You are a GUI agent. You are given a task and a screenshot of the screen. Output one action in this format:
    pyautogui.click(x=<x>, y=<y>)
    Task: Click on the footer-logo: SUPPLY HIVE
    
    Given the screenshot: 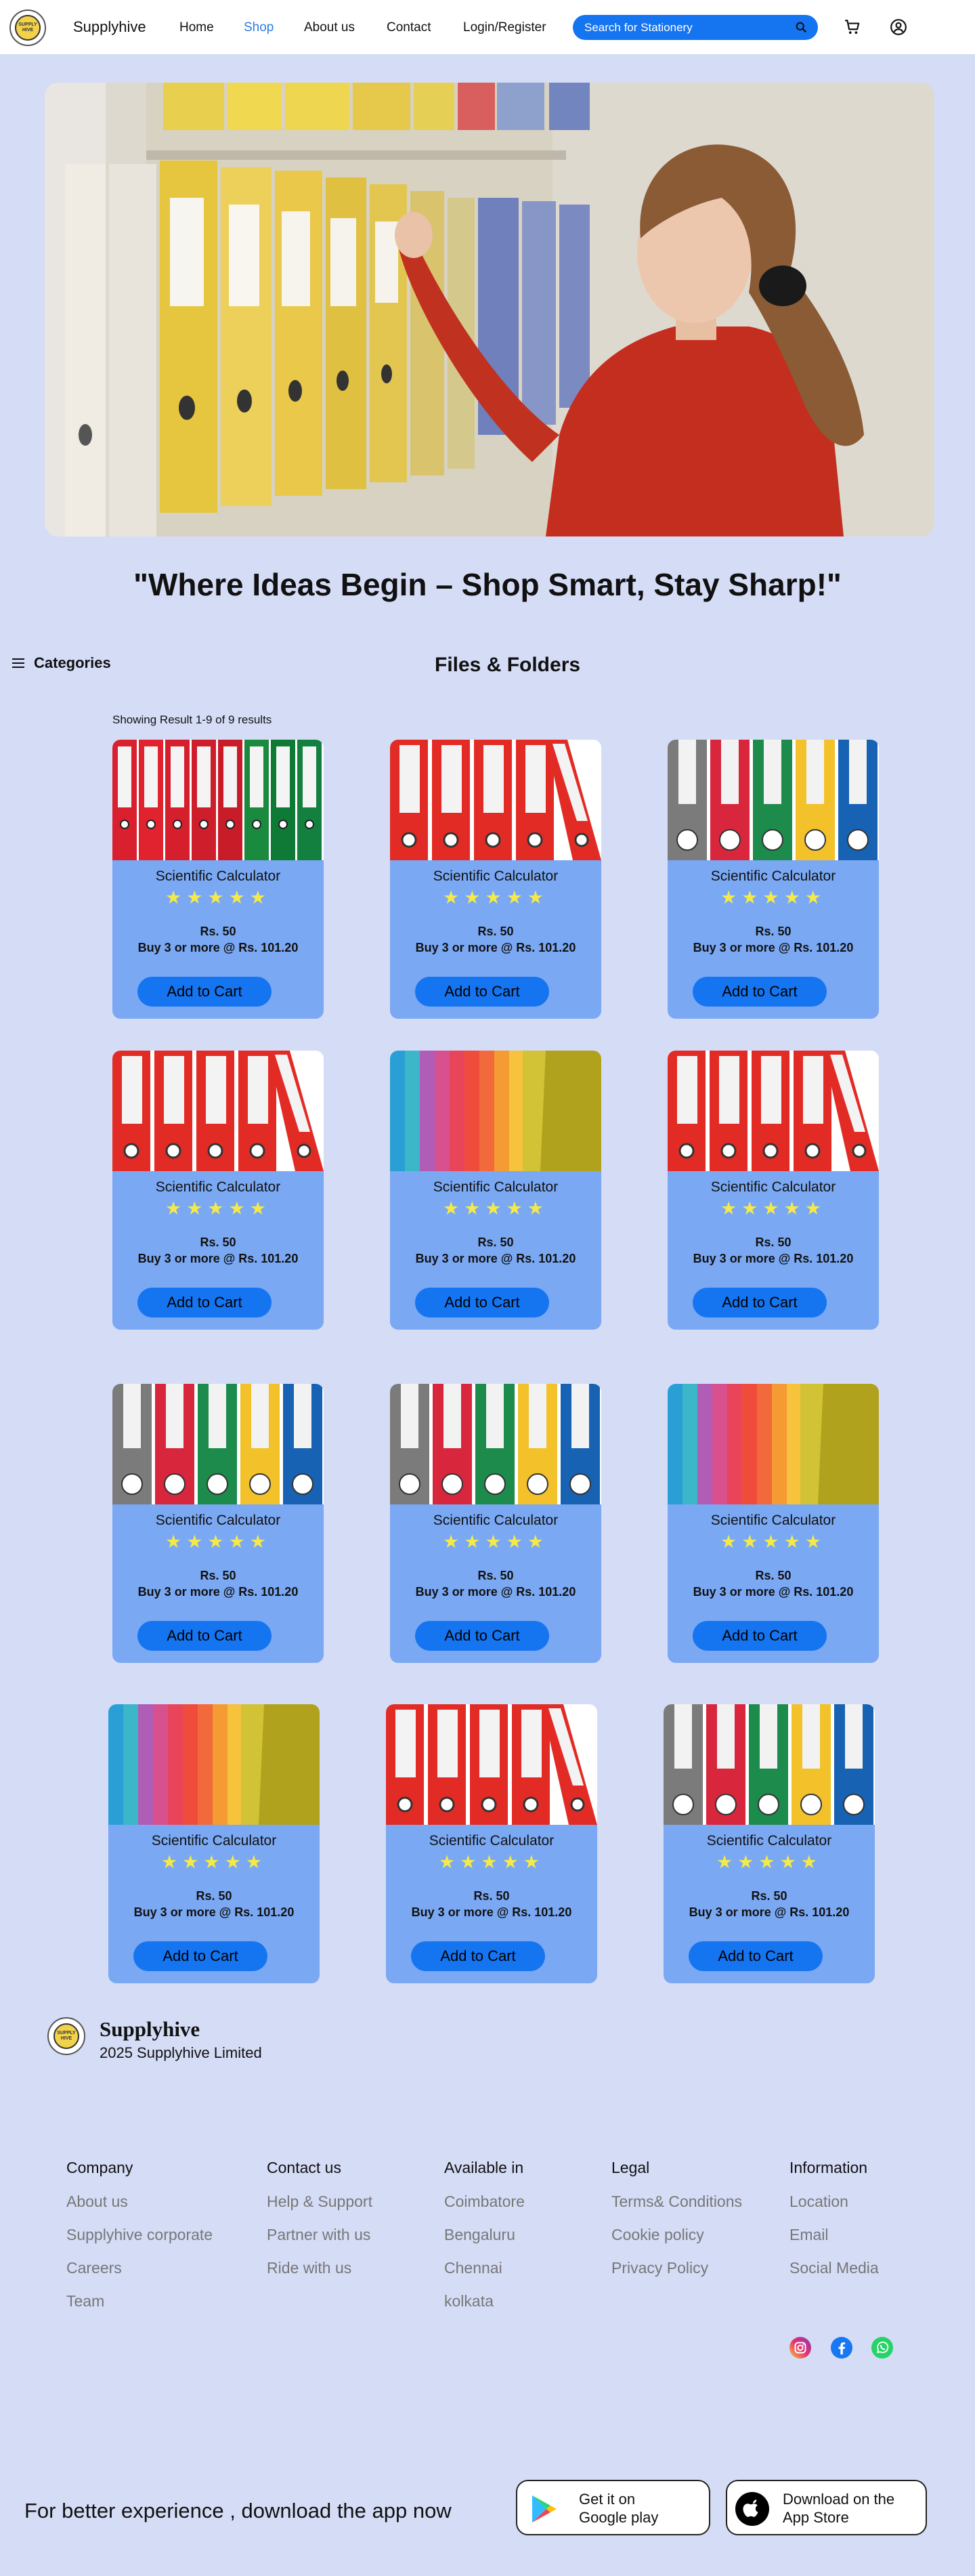 What is the action you would take?
    pyautogui.click(x=66, y=2036)
    